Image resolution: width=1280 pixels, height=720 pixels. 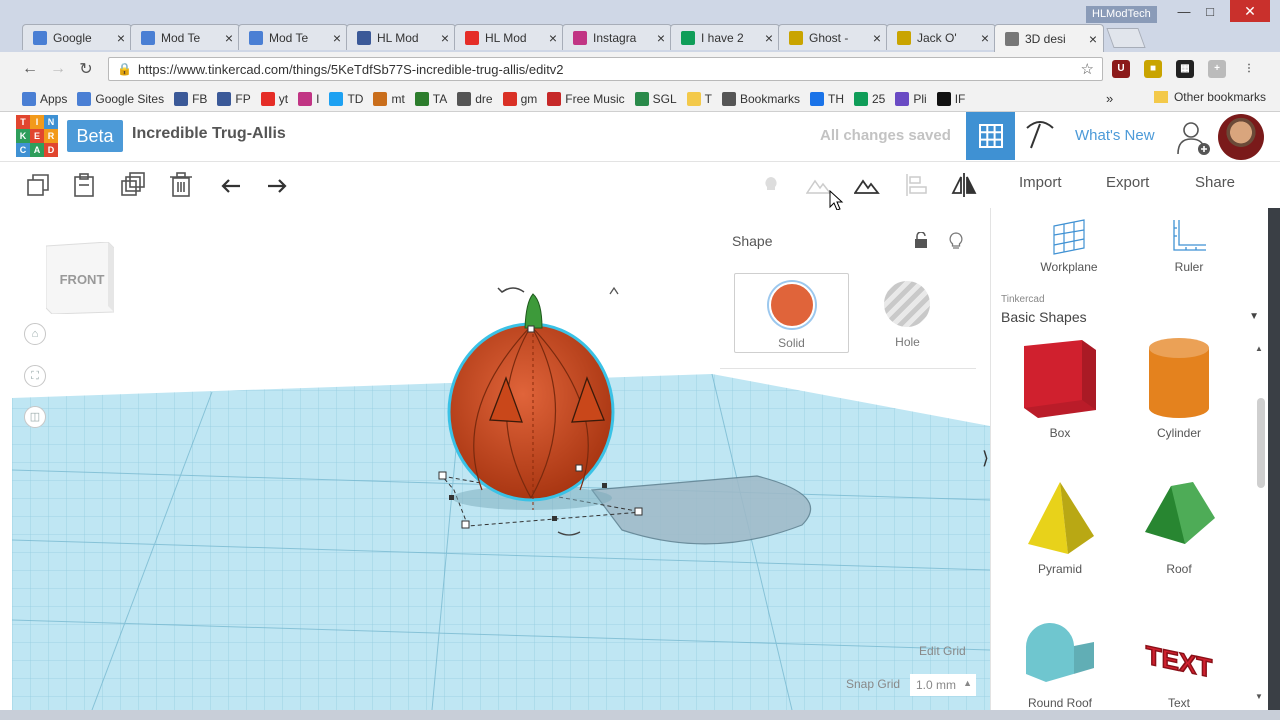 I want to click on bookmark-item: mt, so click(x=389, y=98).